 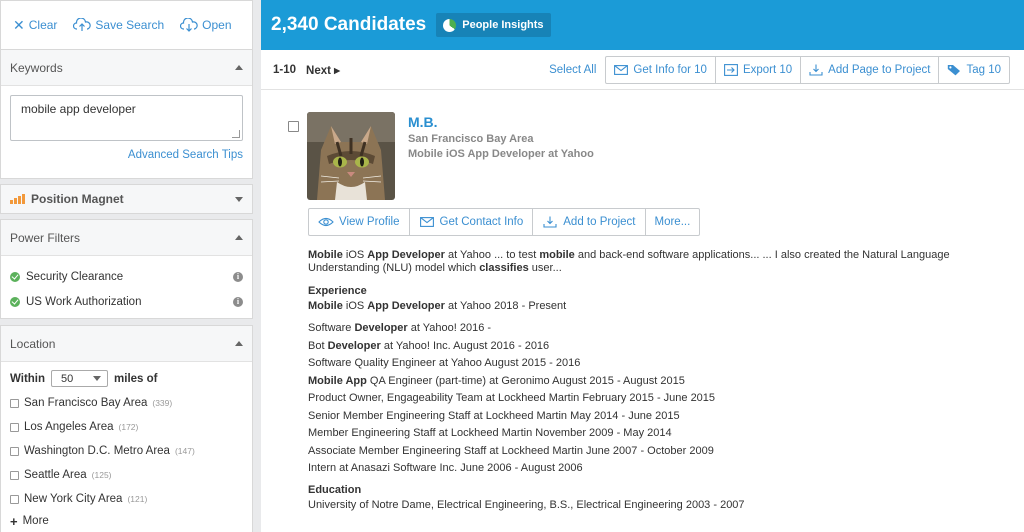 I want to click on filter-us-work-authorization: US Work Authorization i, so click(x=126, y=301).